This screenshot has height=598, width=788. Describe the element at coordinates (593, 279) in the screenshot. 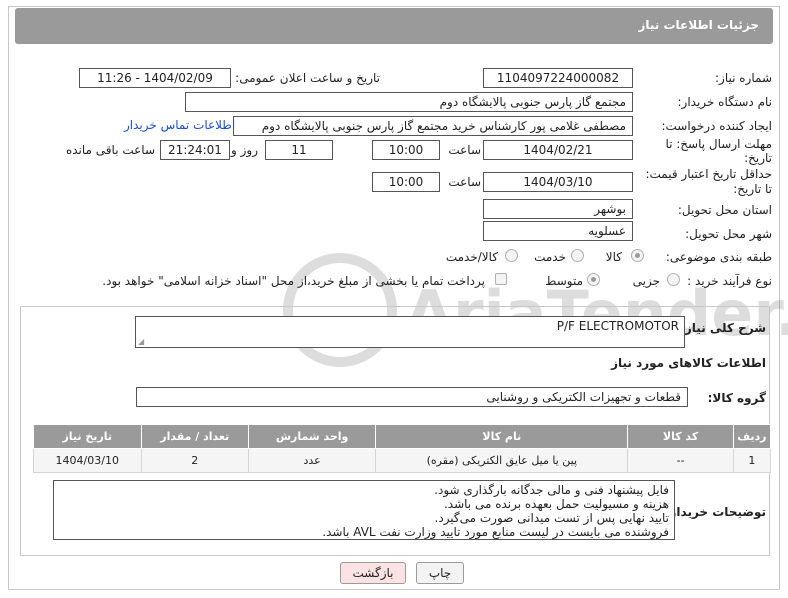

I see `process-radio-medium` at that location.